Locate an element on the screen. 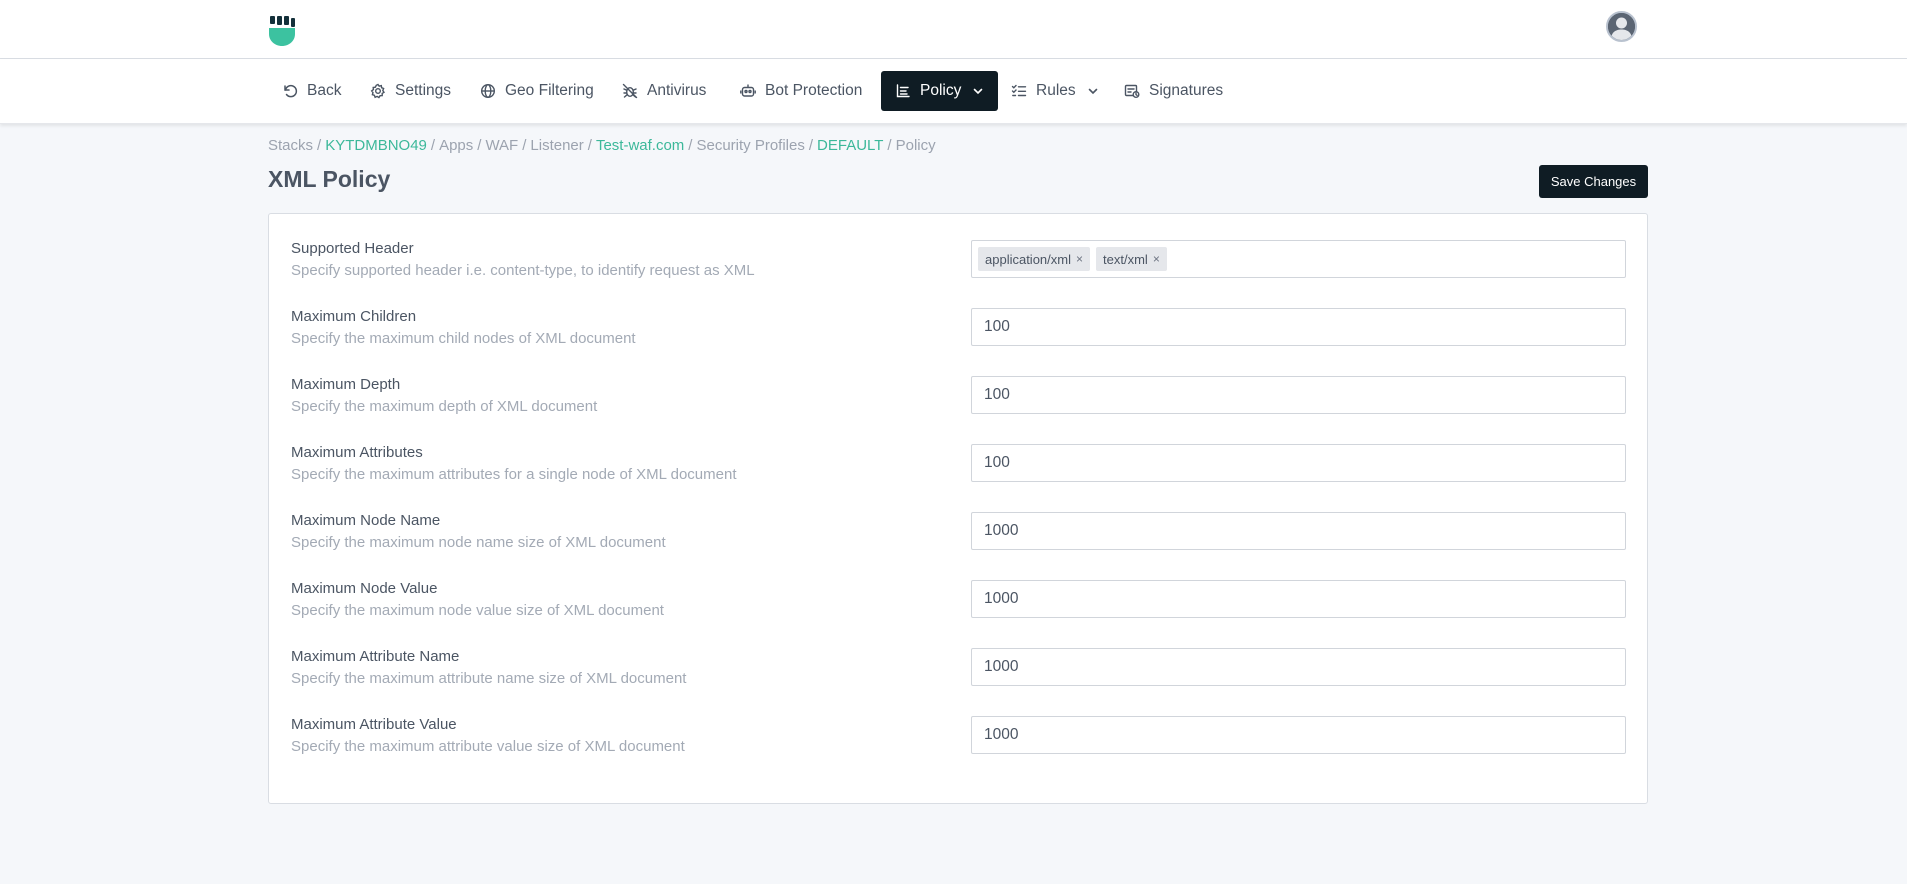 The image size is (1907, 884). undo-icon is located at coordinates (291, 91).